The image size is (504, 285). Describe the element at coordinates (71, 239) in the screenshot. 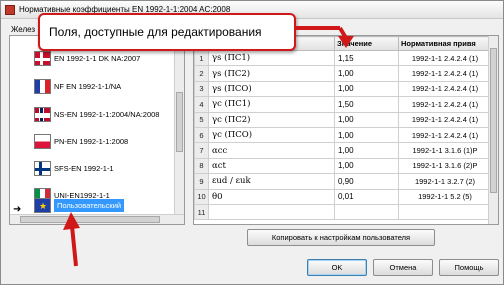

I see `arrow-to-custom-item-icon` at that location.